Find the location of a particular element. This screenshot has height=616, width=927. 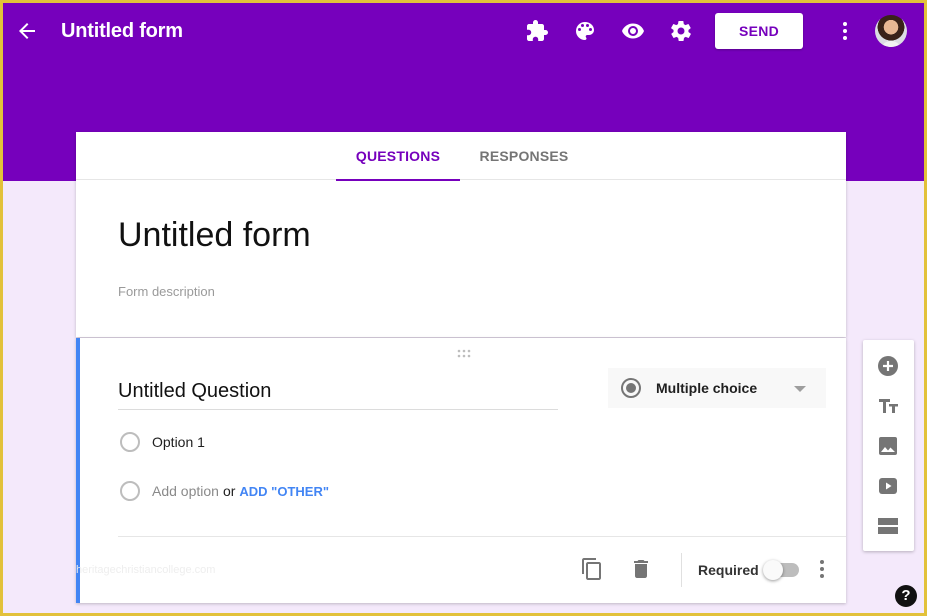

add-option-input: Add option is located at coordinates (185, 491).